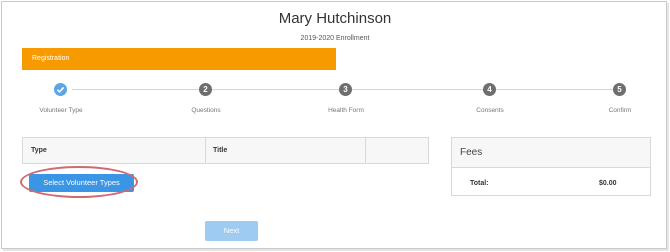 Image resolution: width=670 pixels, height=252 pixels. Describe the element at coordinates (335, 18) in the screenshot. I see `page-title: Mary Hutchinson` at that location.